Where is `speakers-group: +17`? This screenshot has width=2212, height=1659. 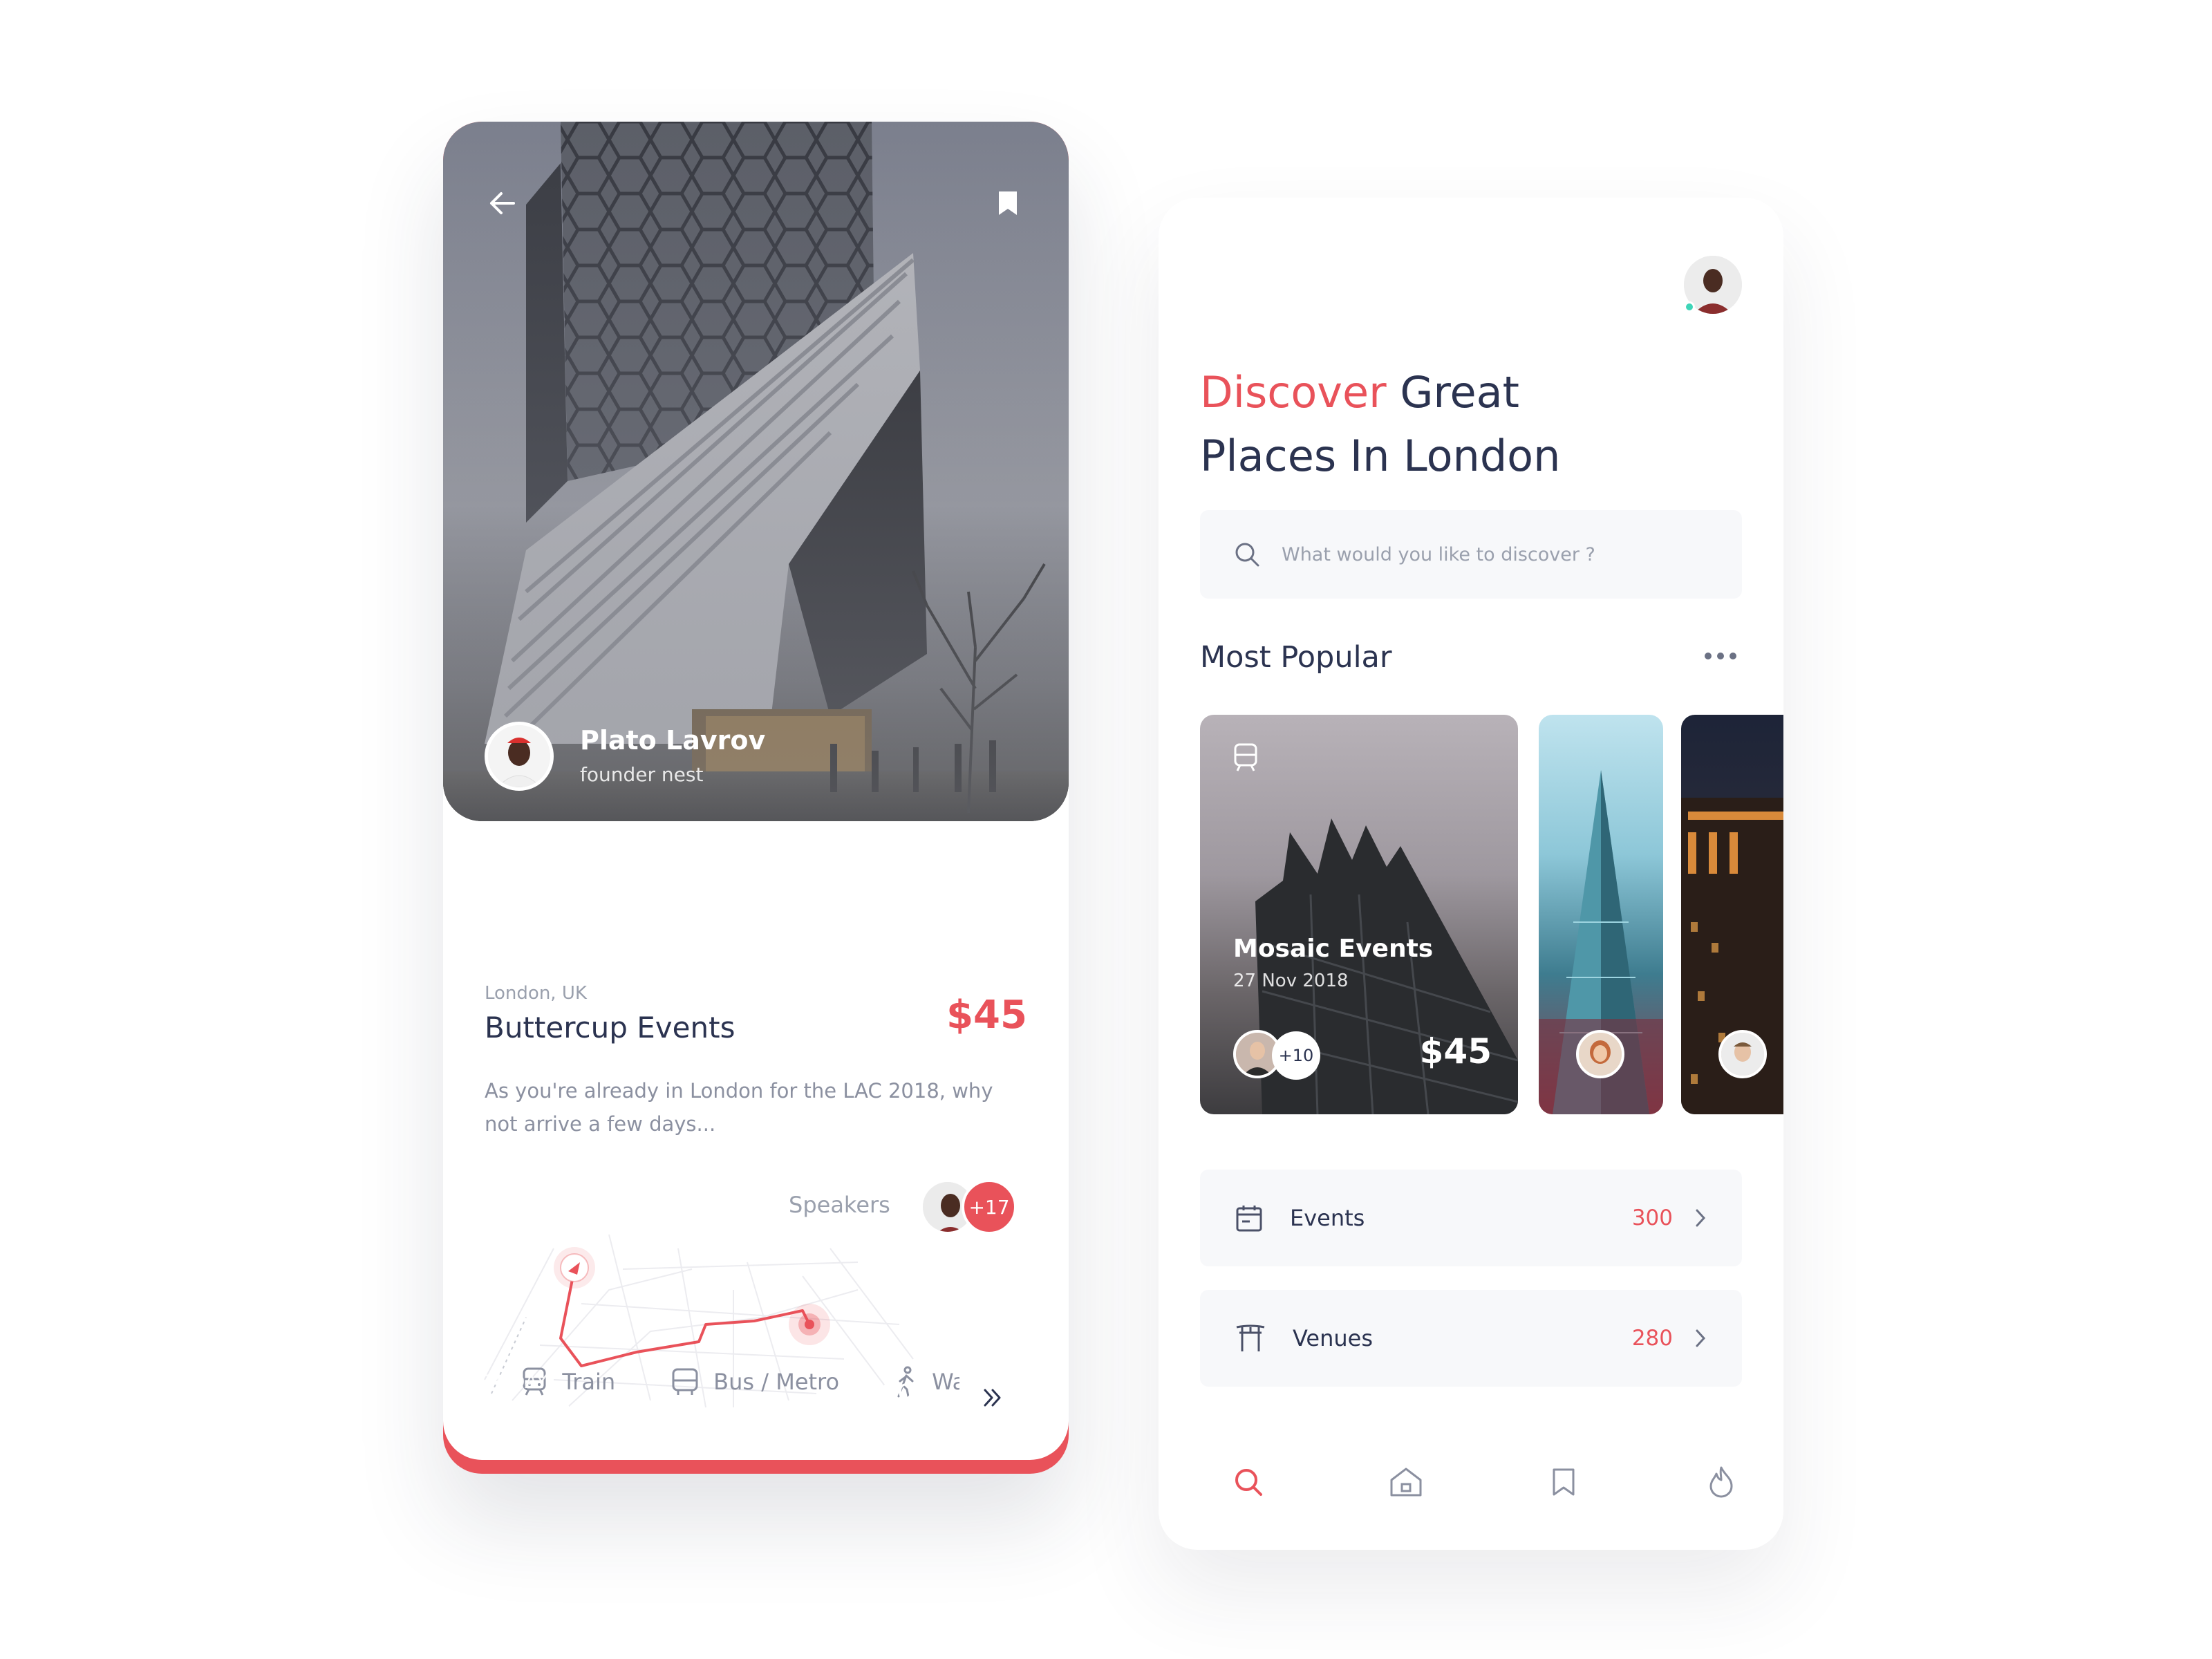 speakers-group: +17 is located at coordinates (972, 1207).